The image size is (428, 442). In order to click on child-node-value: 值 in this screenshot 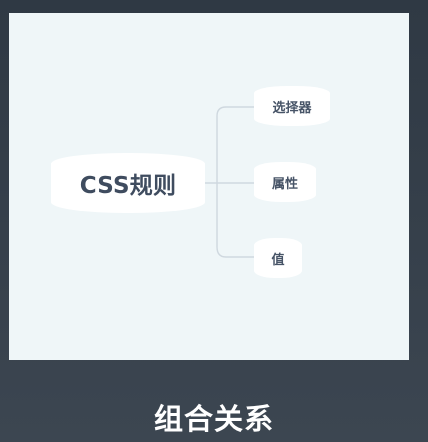, I will do `click(278, 258)`.